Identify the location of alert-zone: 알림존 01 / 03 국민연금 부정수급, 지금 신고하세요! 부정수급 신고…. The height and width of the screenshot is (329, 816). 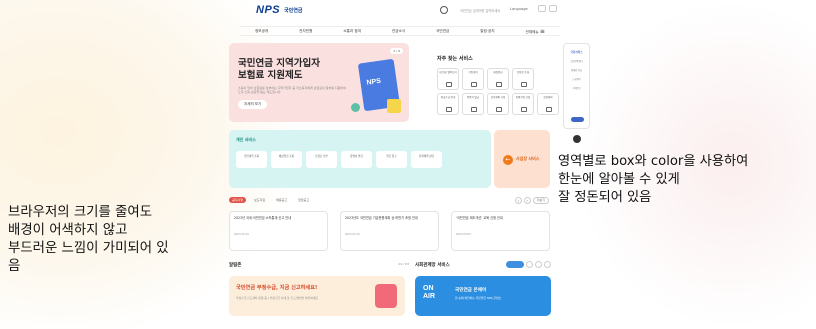
(319, 292).